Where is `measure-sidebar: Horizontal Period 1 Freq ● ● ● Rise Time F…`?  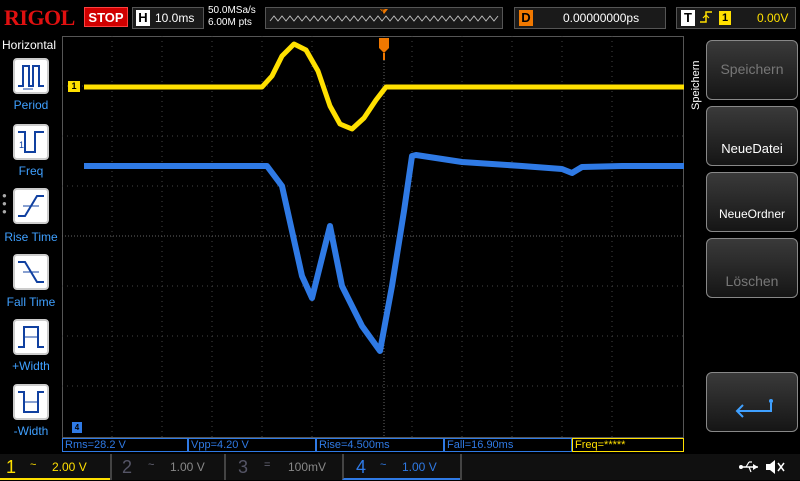
measure-sidebar: Horizontal Period 1 Freq ● ● ● Rise Time F… is located at coordinates (31, 245).